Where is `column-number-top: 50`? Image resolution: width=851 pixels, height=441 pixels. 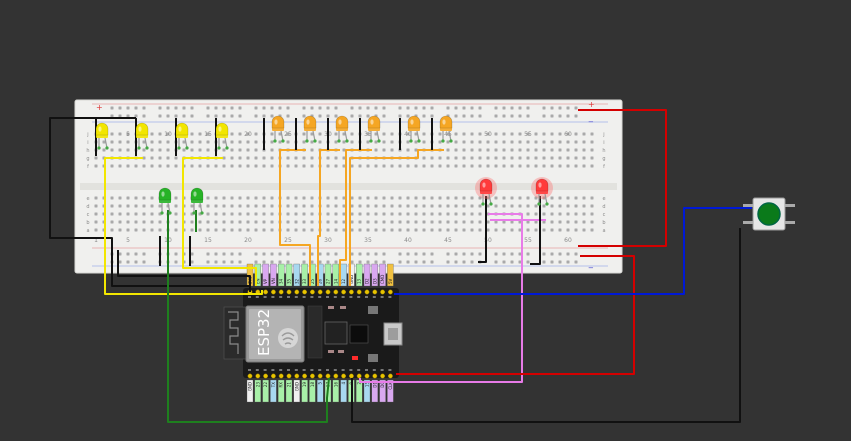 column-number-top: 50 is located at coordinates (488, 134).